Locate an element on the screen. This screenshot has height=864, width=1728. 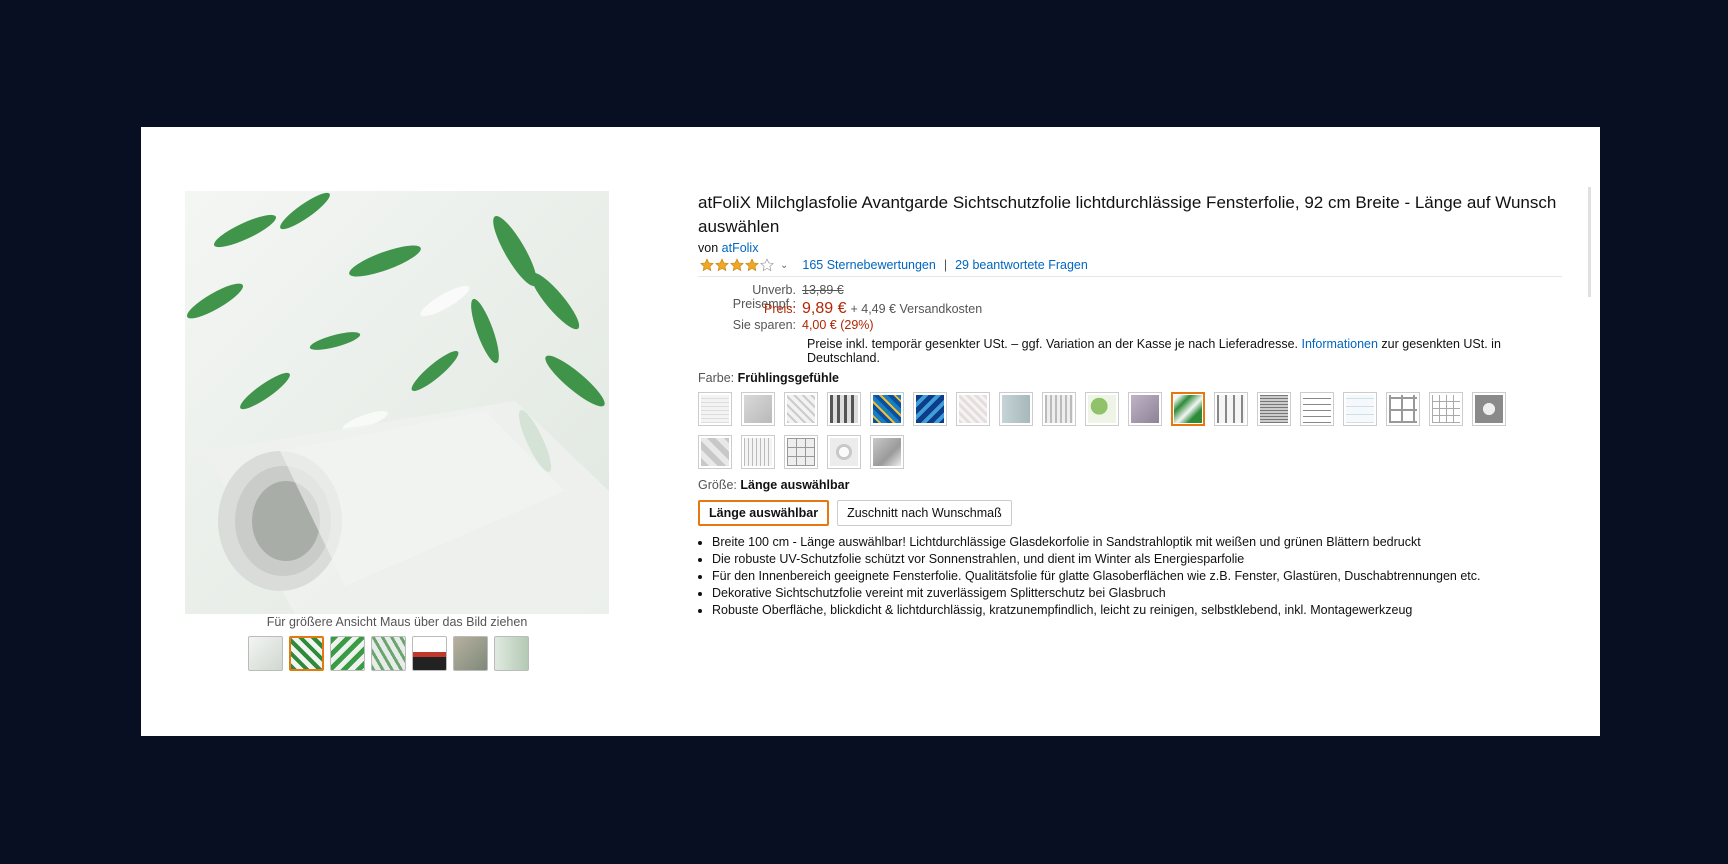
product-roll-illustration is located at coordinates (398, 403).